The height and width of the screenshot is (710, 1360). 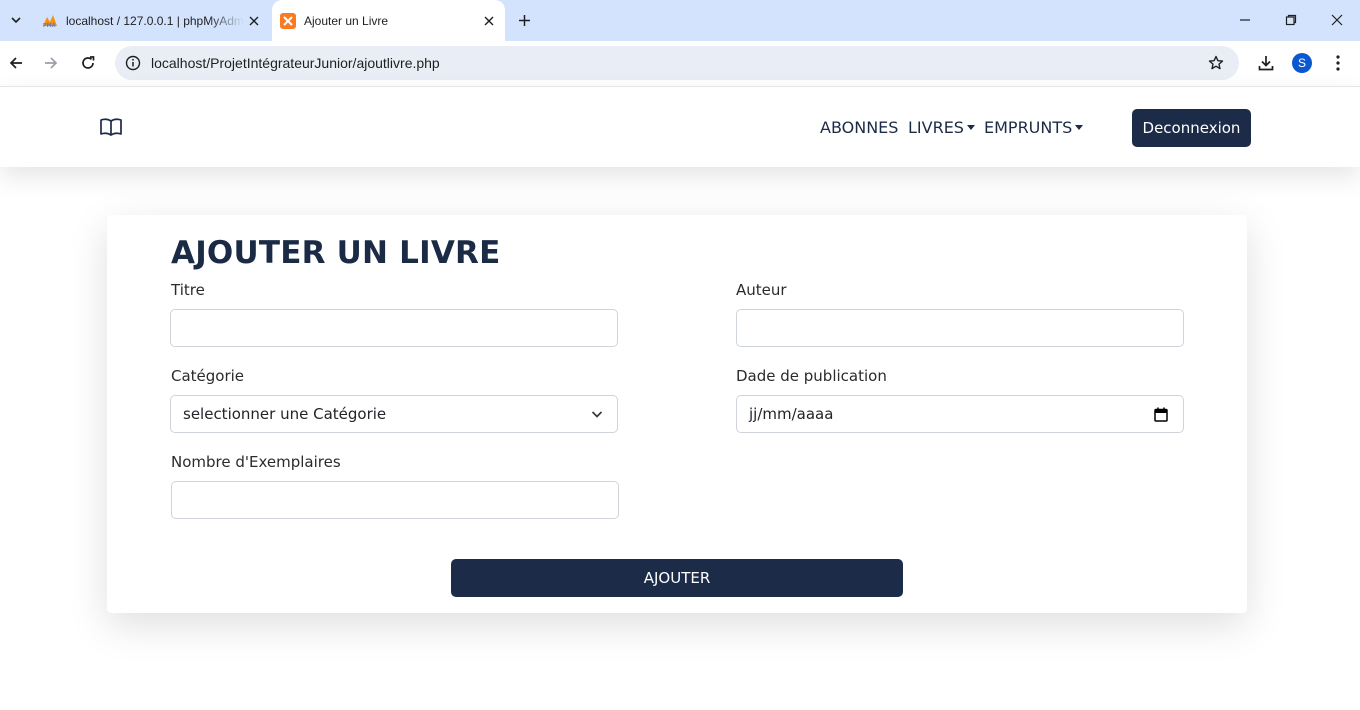 What do you see at coordinates (1028, 127) in the screenshot?
I see `nav-link-label: EMPRUNTS` at bounding box center [1028, 127].